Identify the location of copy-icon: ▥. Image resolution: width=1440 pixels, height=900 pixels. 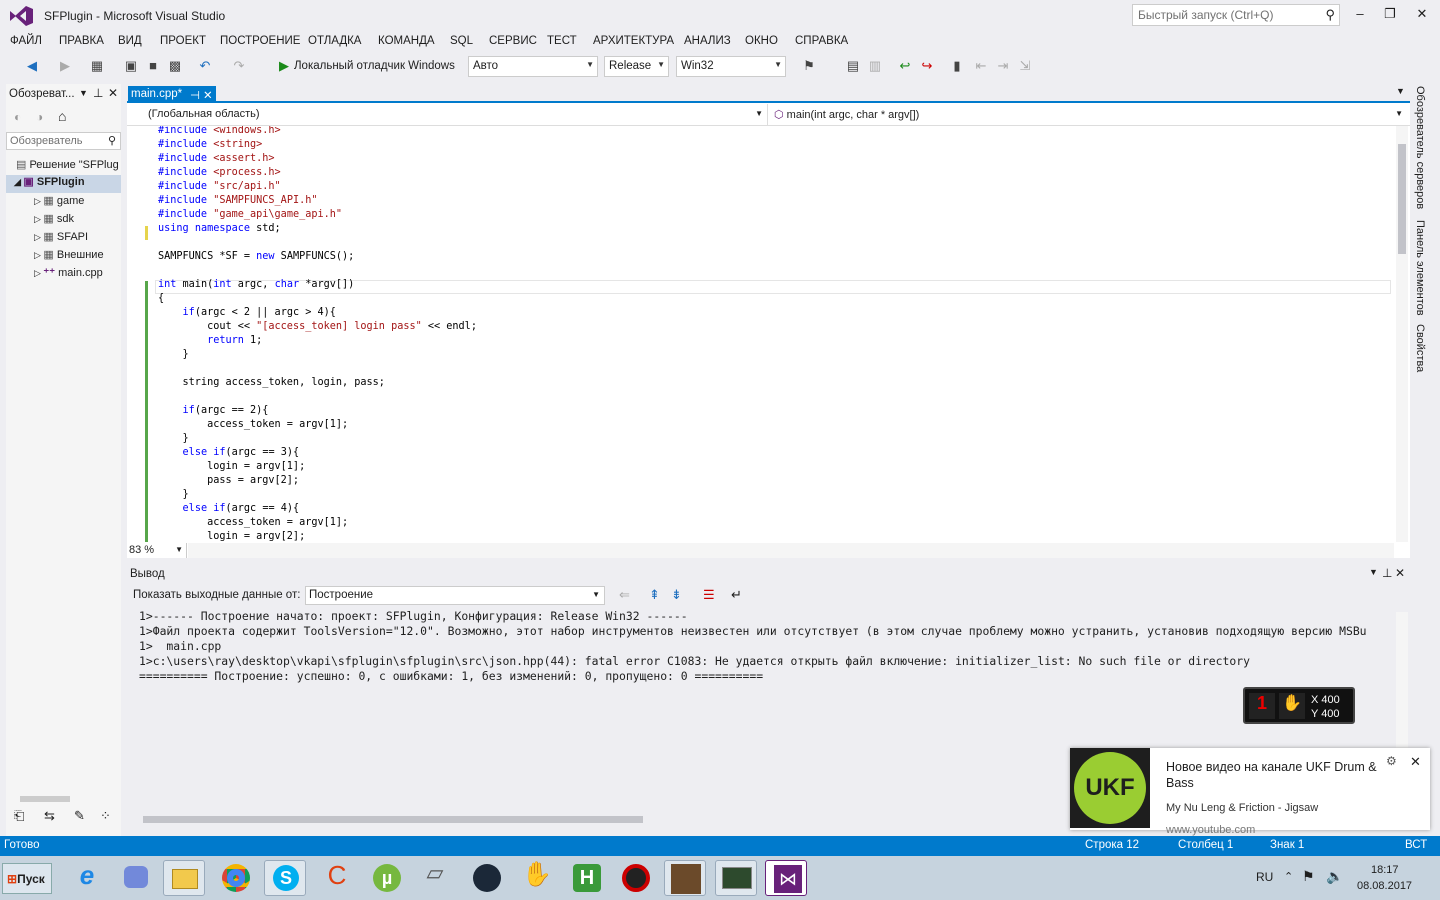
(875, 66).